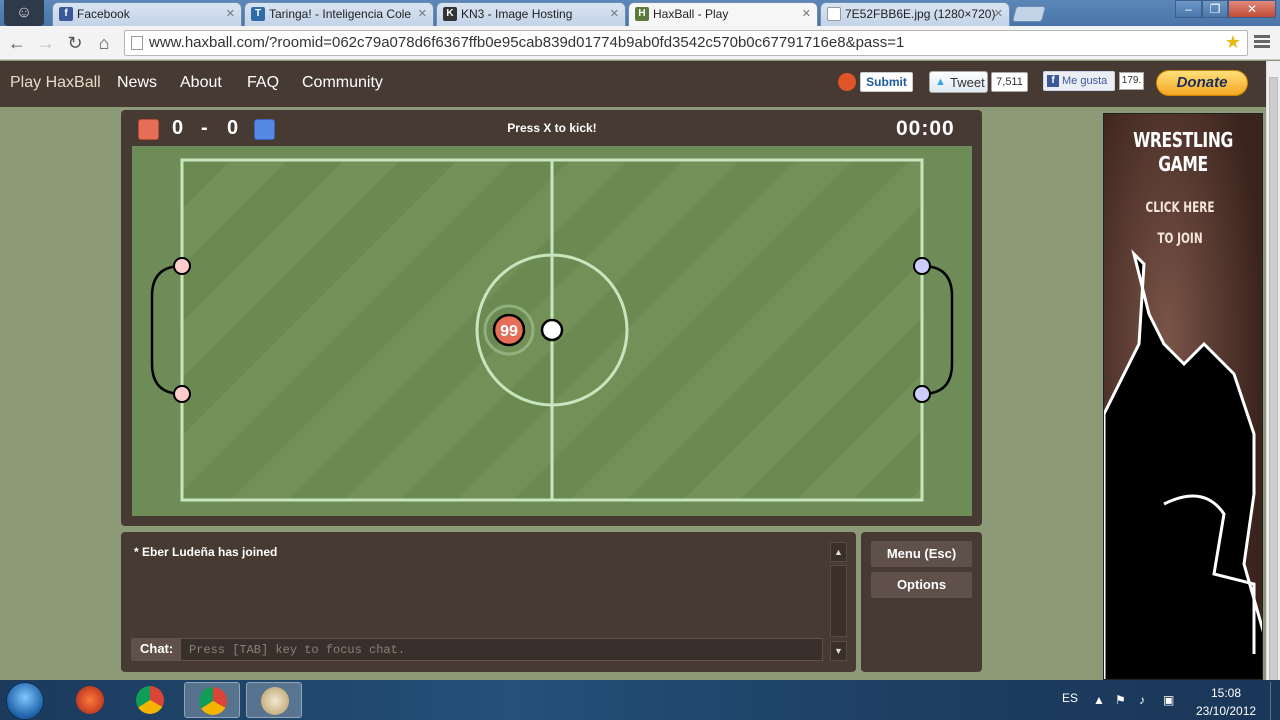 Image resolution: width=1280 pixels, height=720 pixels. I want to click on game-timer: 00:00, so click(925, 128).